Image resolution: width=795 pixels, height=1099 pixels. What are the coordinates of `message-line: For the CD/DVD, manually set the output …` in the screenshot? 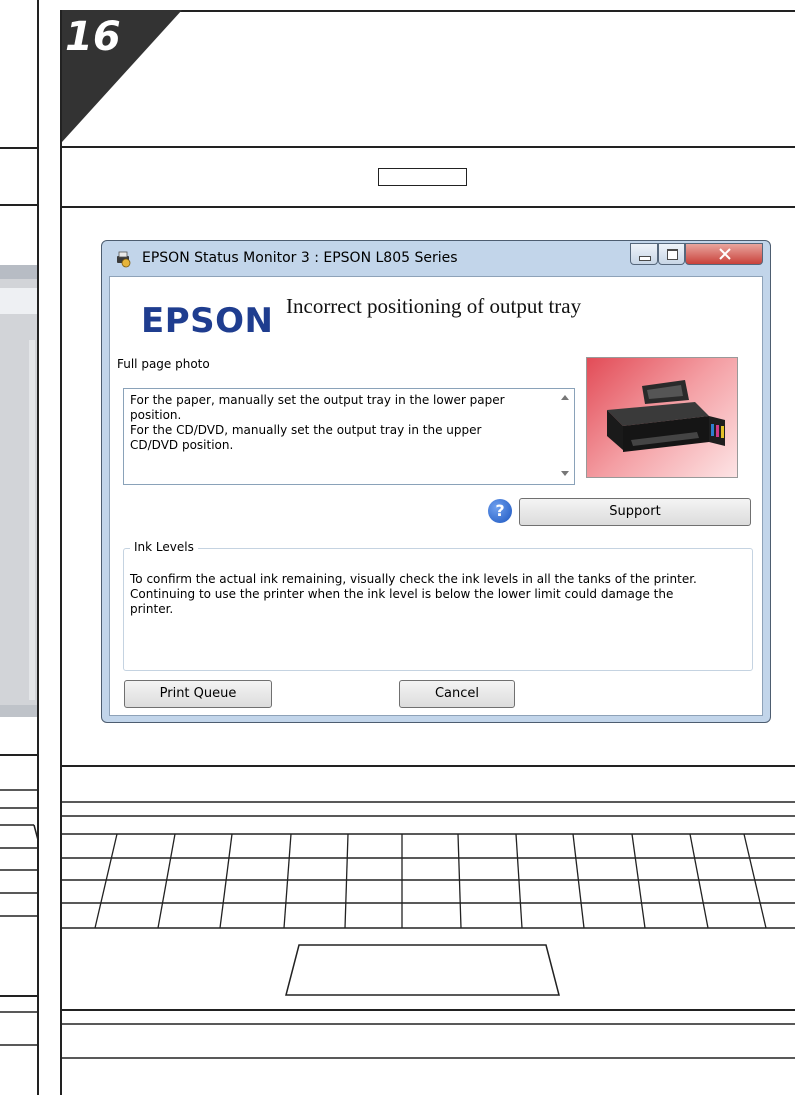 It's located at (306, 430).